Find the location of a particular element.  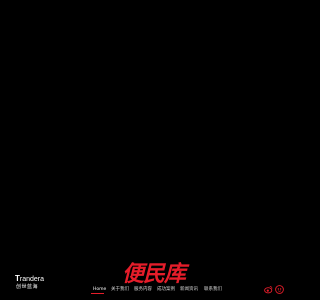

nav-item-cases: 成功案例 is located at coordinates (166, 290).